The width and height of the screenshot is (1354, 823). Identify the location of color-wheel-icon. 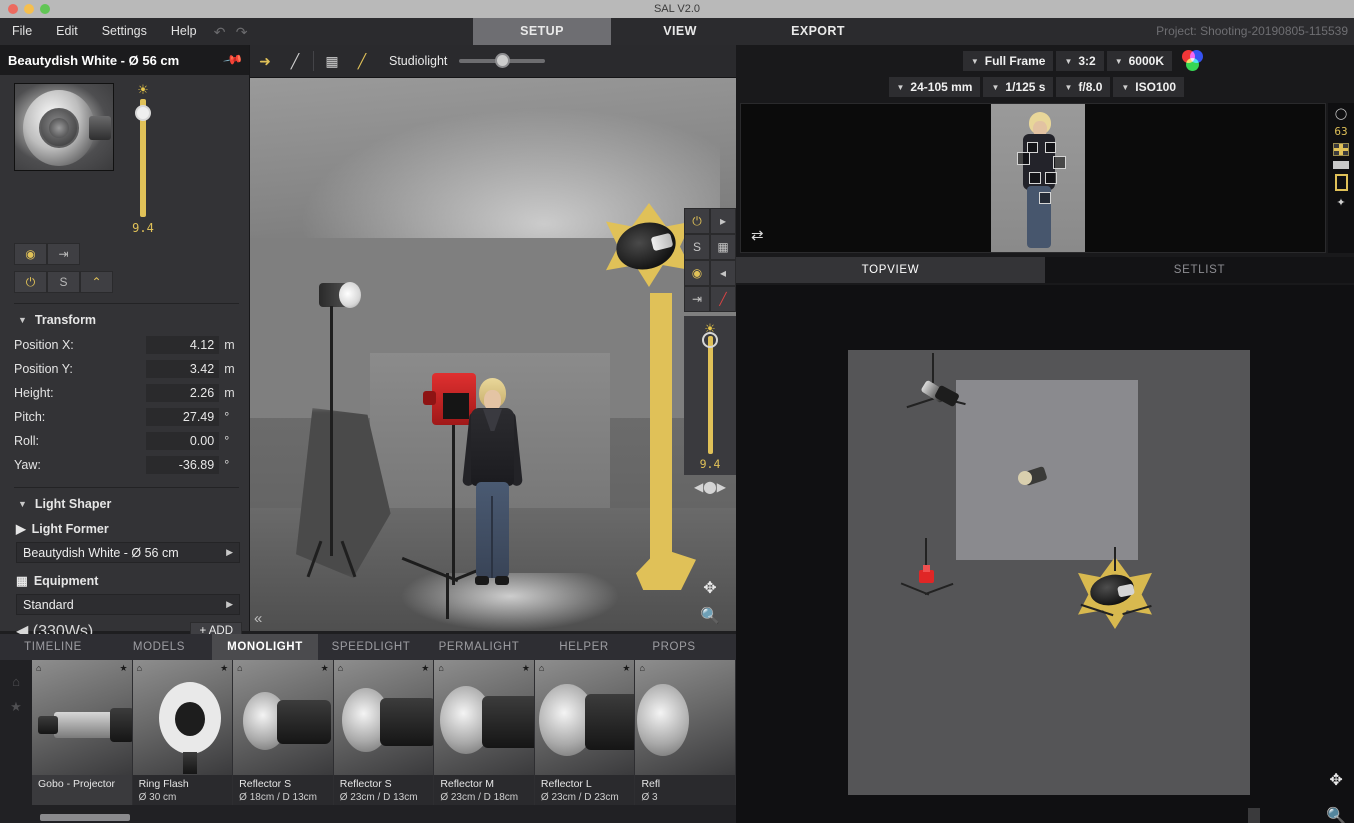
(1193, 61).